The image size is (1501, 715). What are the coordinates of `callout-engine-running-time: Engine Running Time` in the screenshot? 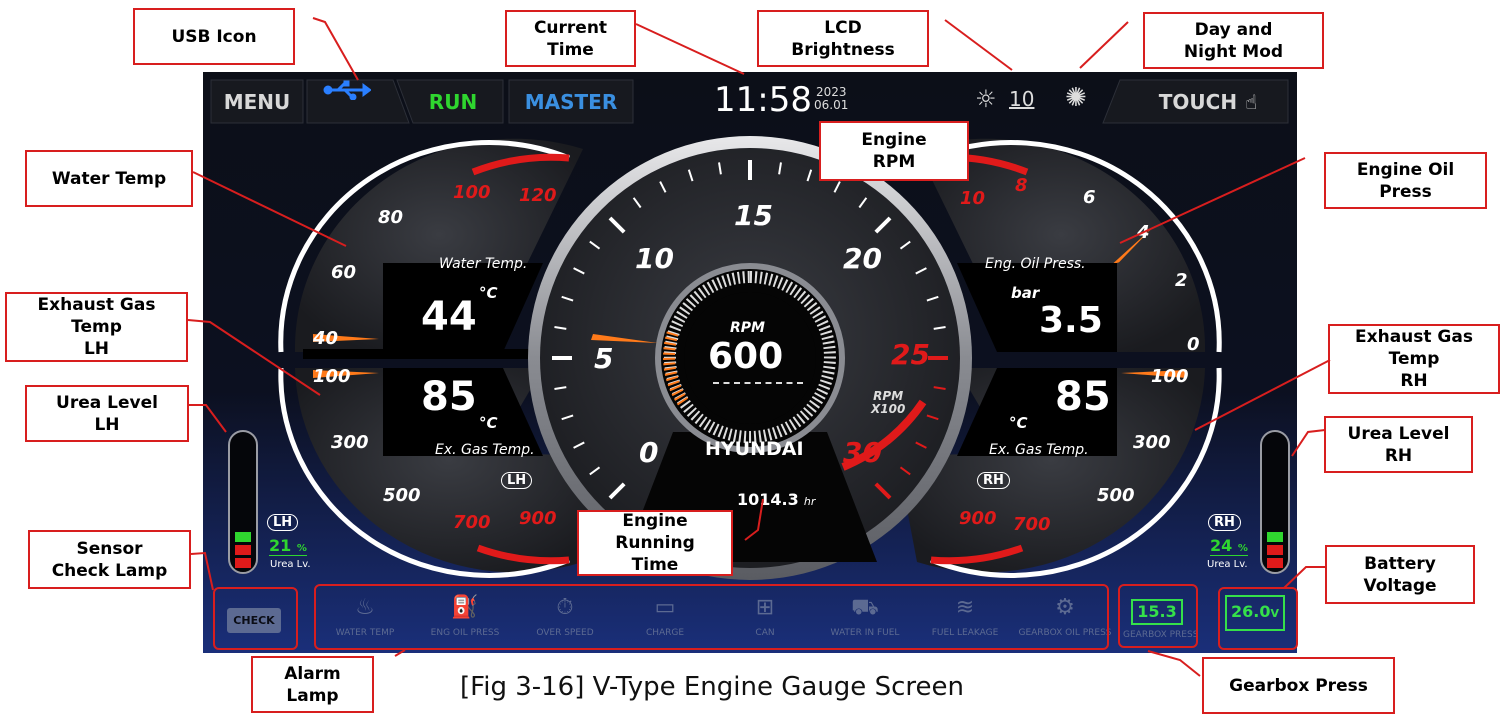 It's located at (655, 543).